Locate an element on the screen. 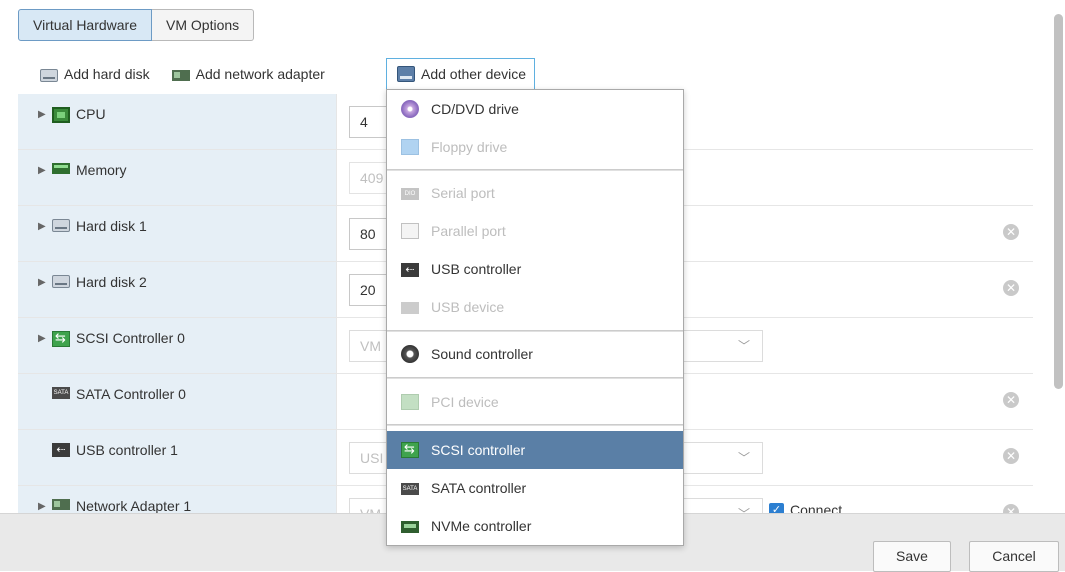  hardware-label: ▶ Hard disk 1 is located at coordinates (177, 233).